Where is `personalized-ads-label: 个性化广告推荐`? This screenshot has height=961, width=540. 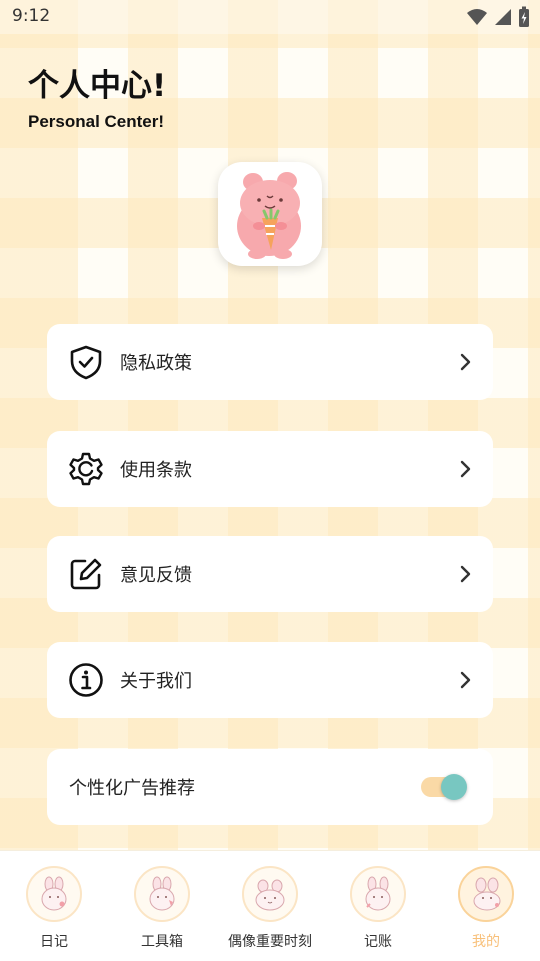 personalized-ads-label: 个性化广告推荐 is located at coordinates (132, 788).